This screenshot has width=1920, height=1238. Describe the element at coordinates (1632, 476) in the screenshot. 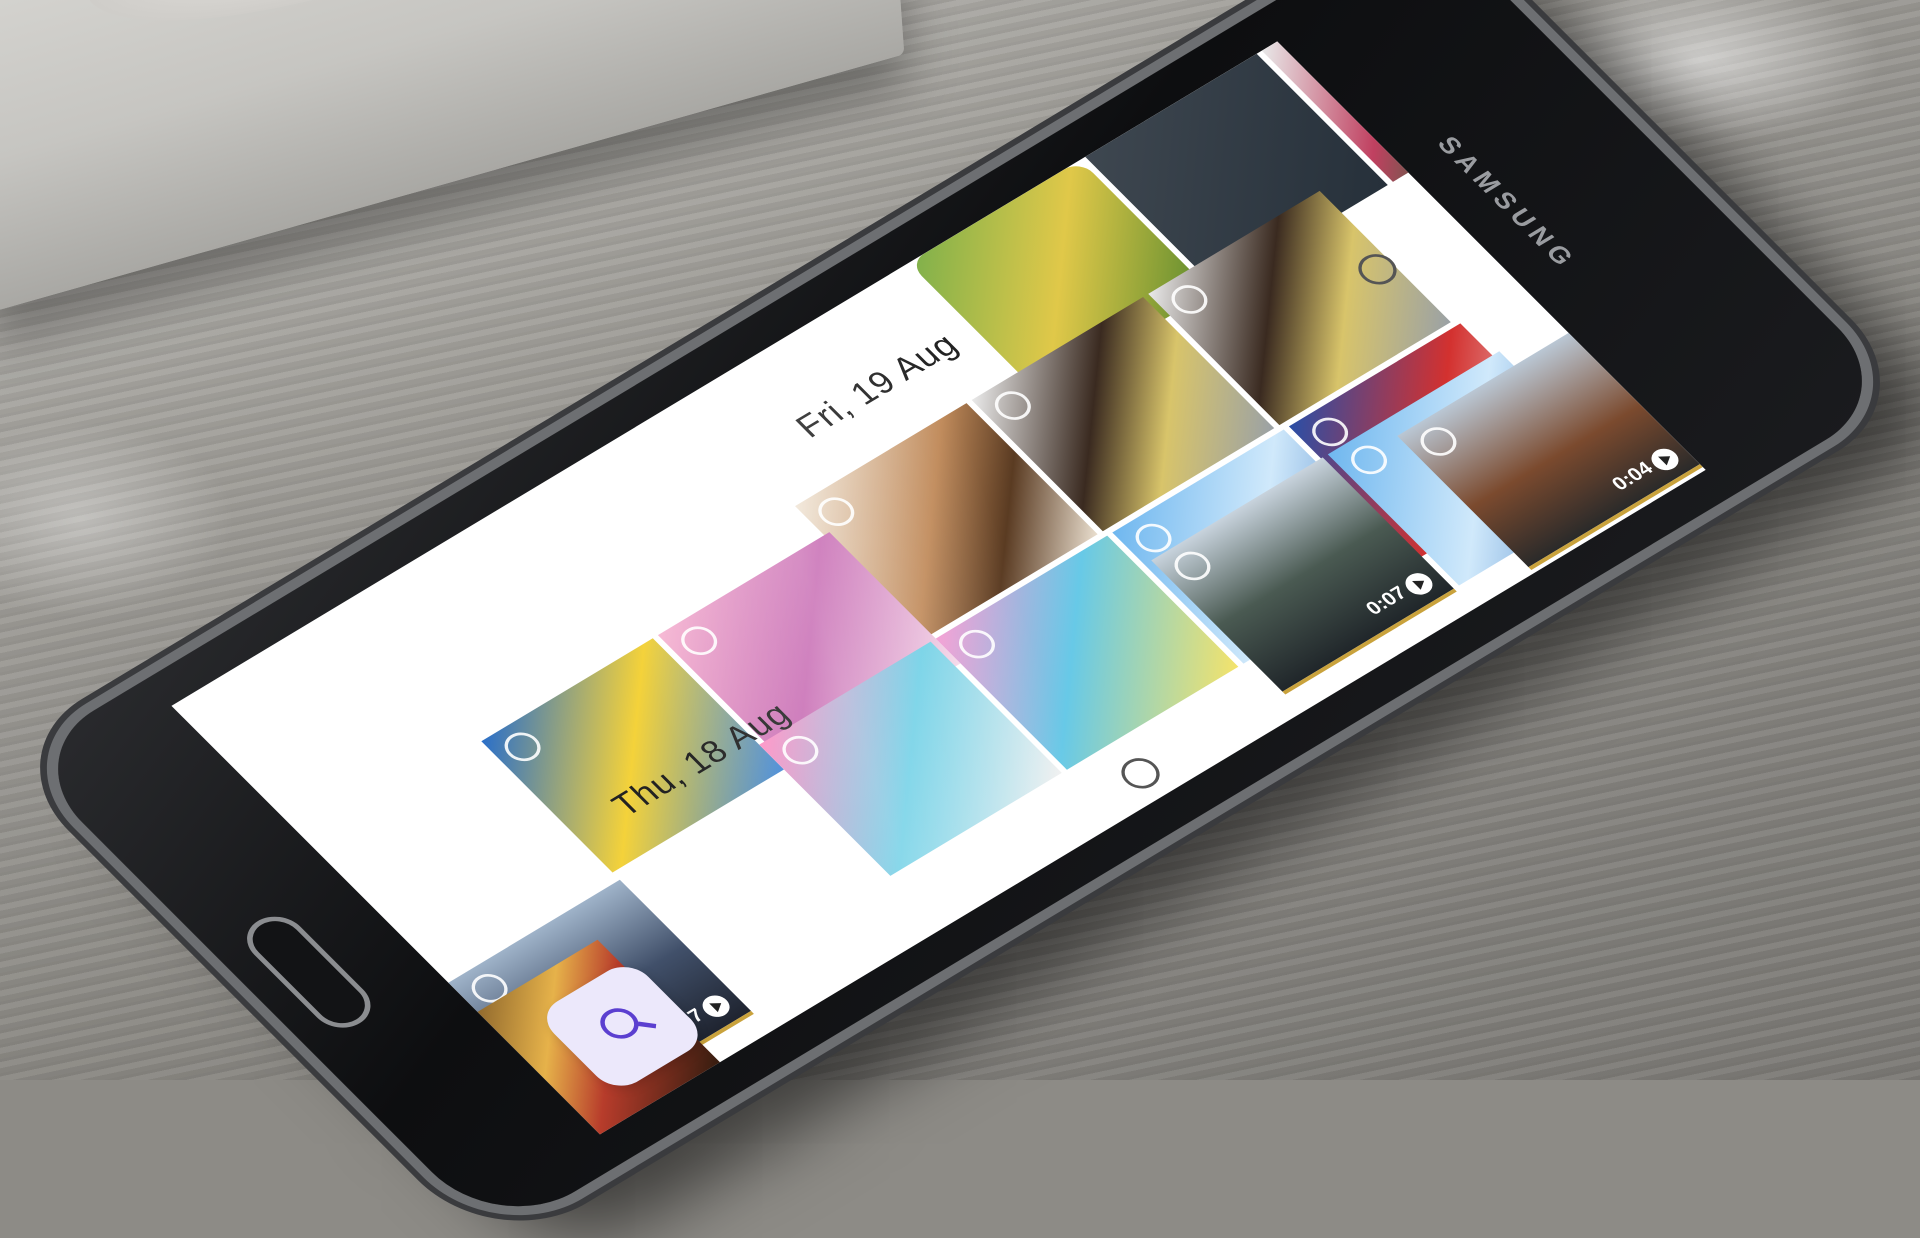

I see `video-duration: 0:04` at that location.